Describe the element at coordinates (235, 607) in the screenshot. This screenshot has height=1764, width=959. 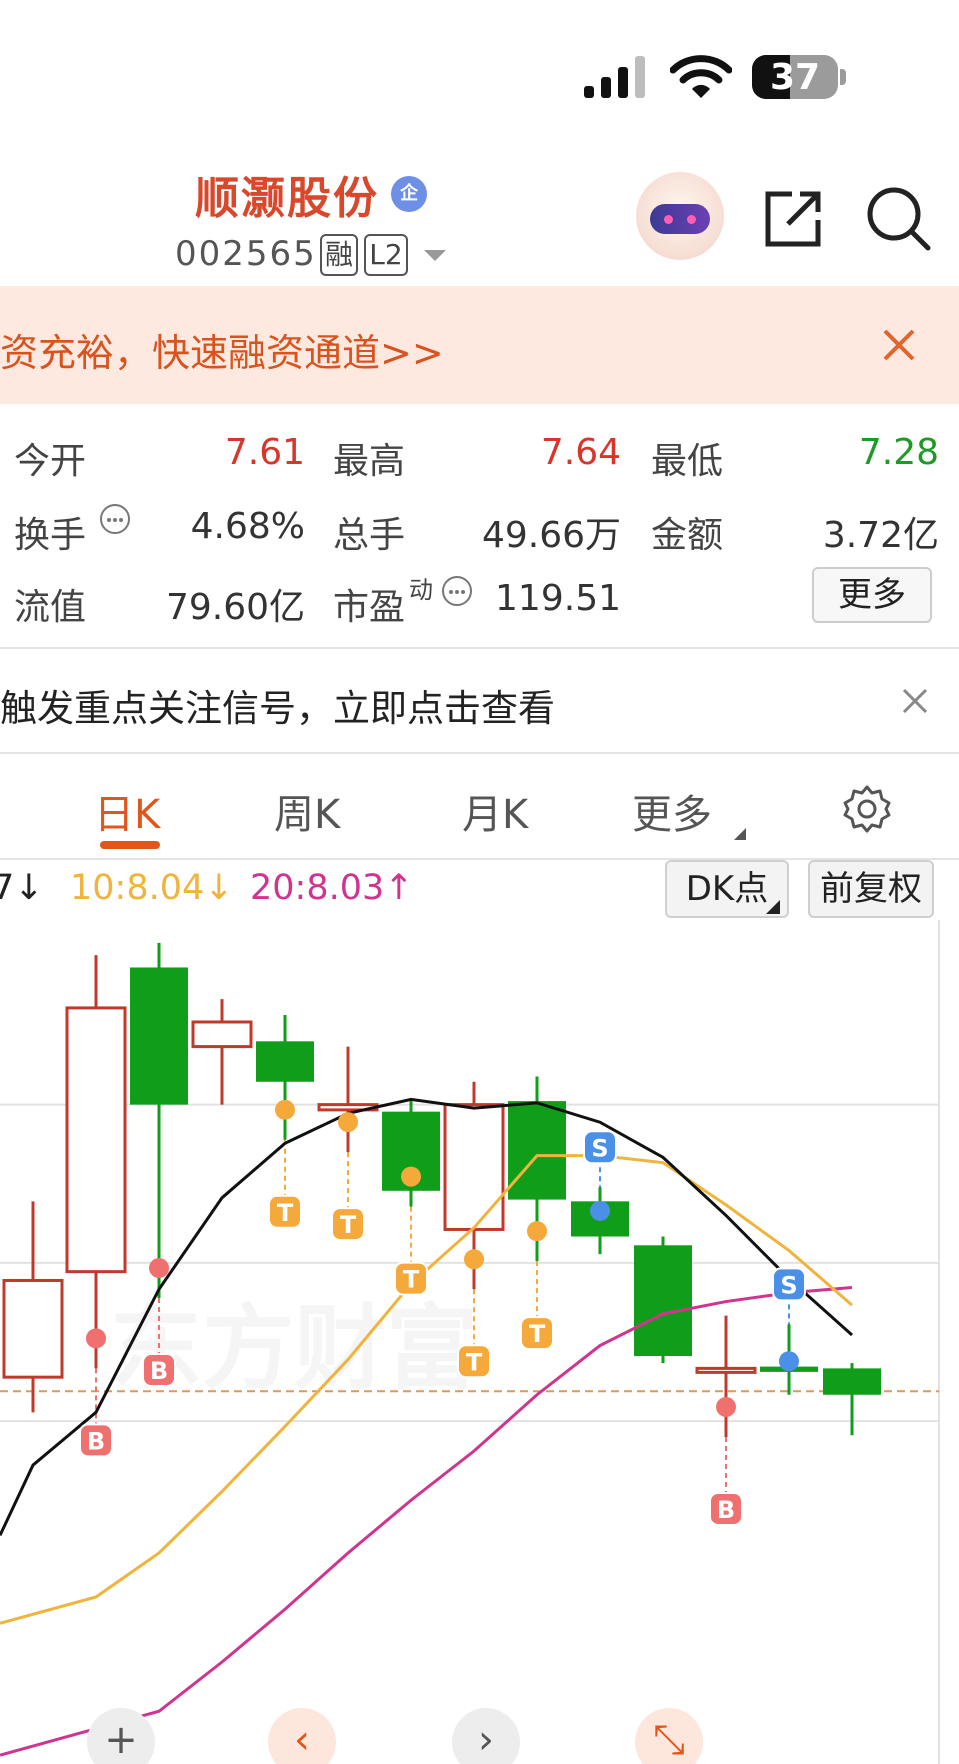
I see `float-cap-value: 79.60亿` at that location.